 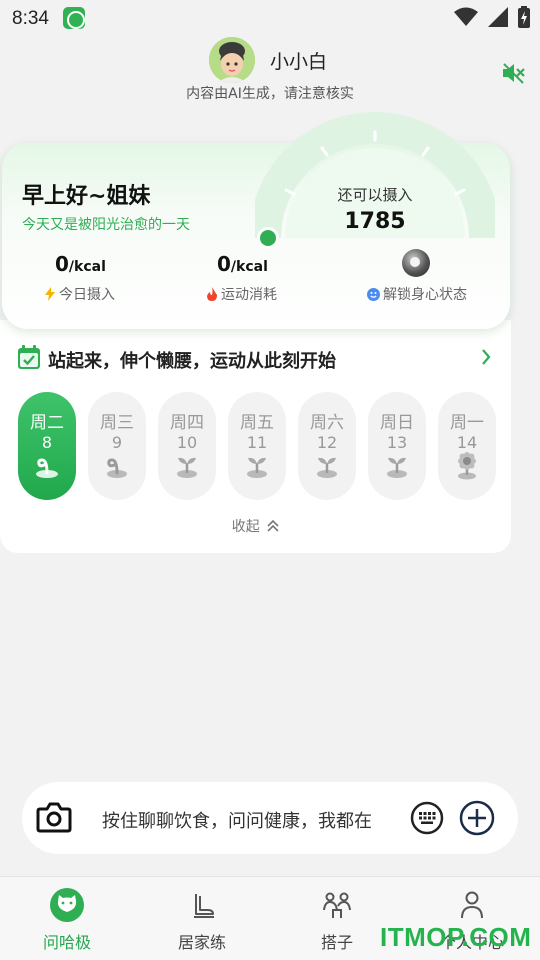 What do you see at coordinates (74, 18) in the screenshot?
I see `app-notification-icon` at bounding box center [74, 18].